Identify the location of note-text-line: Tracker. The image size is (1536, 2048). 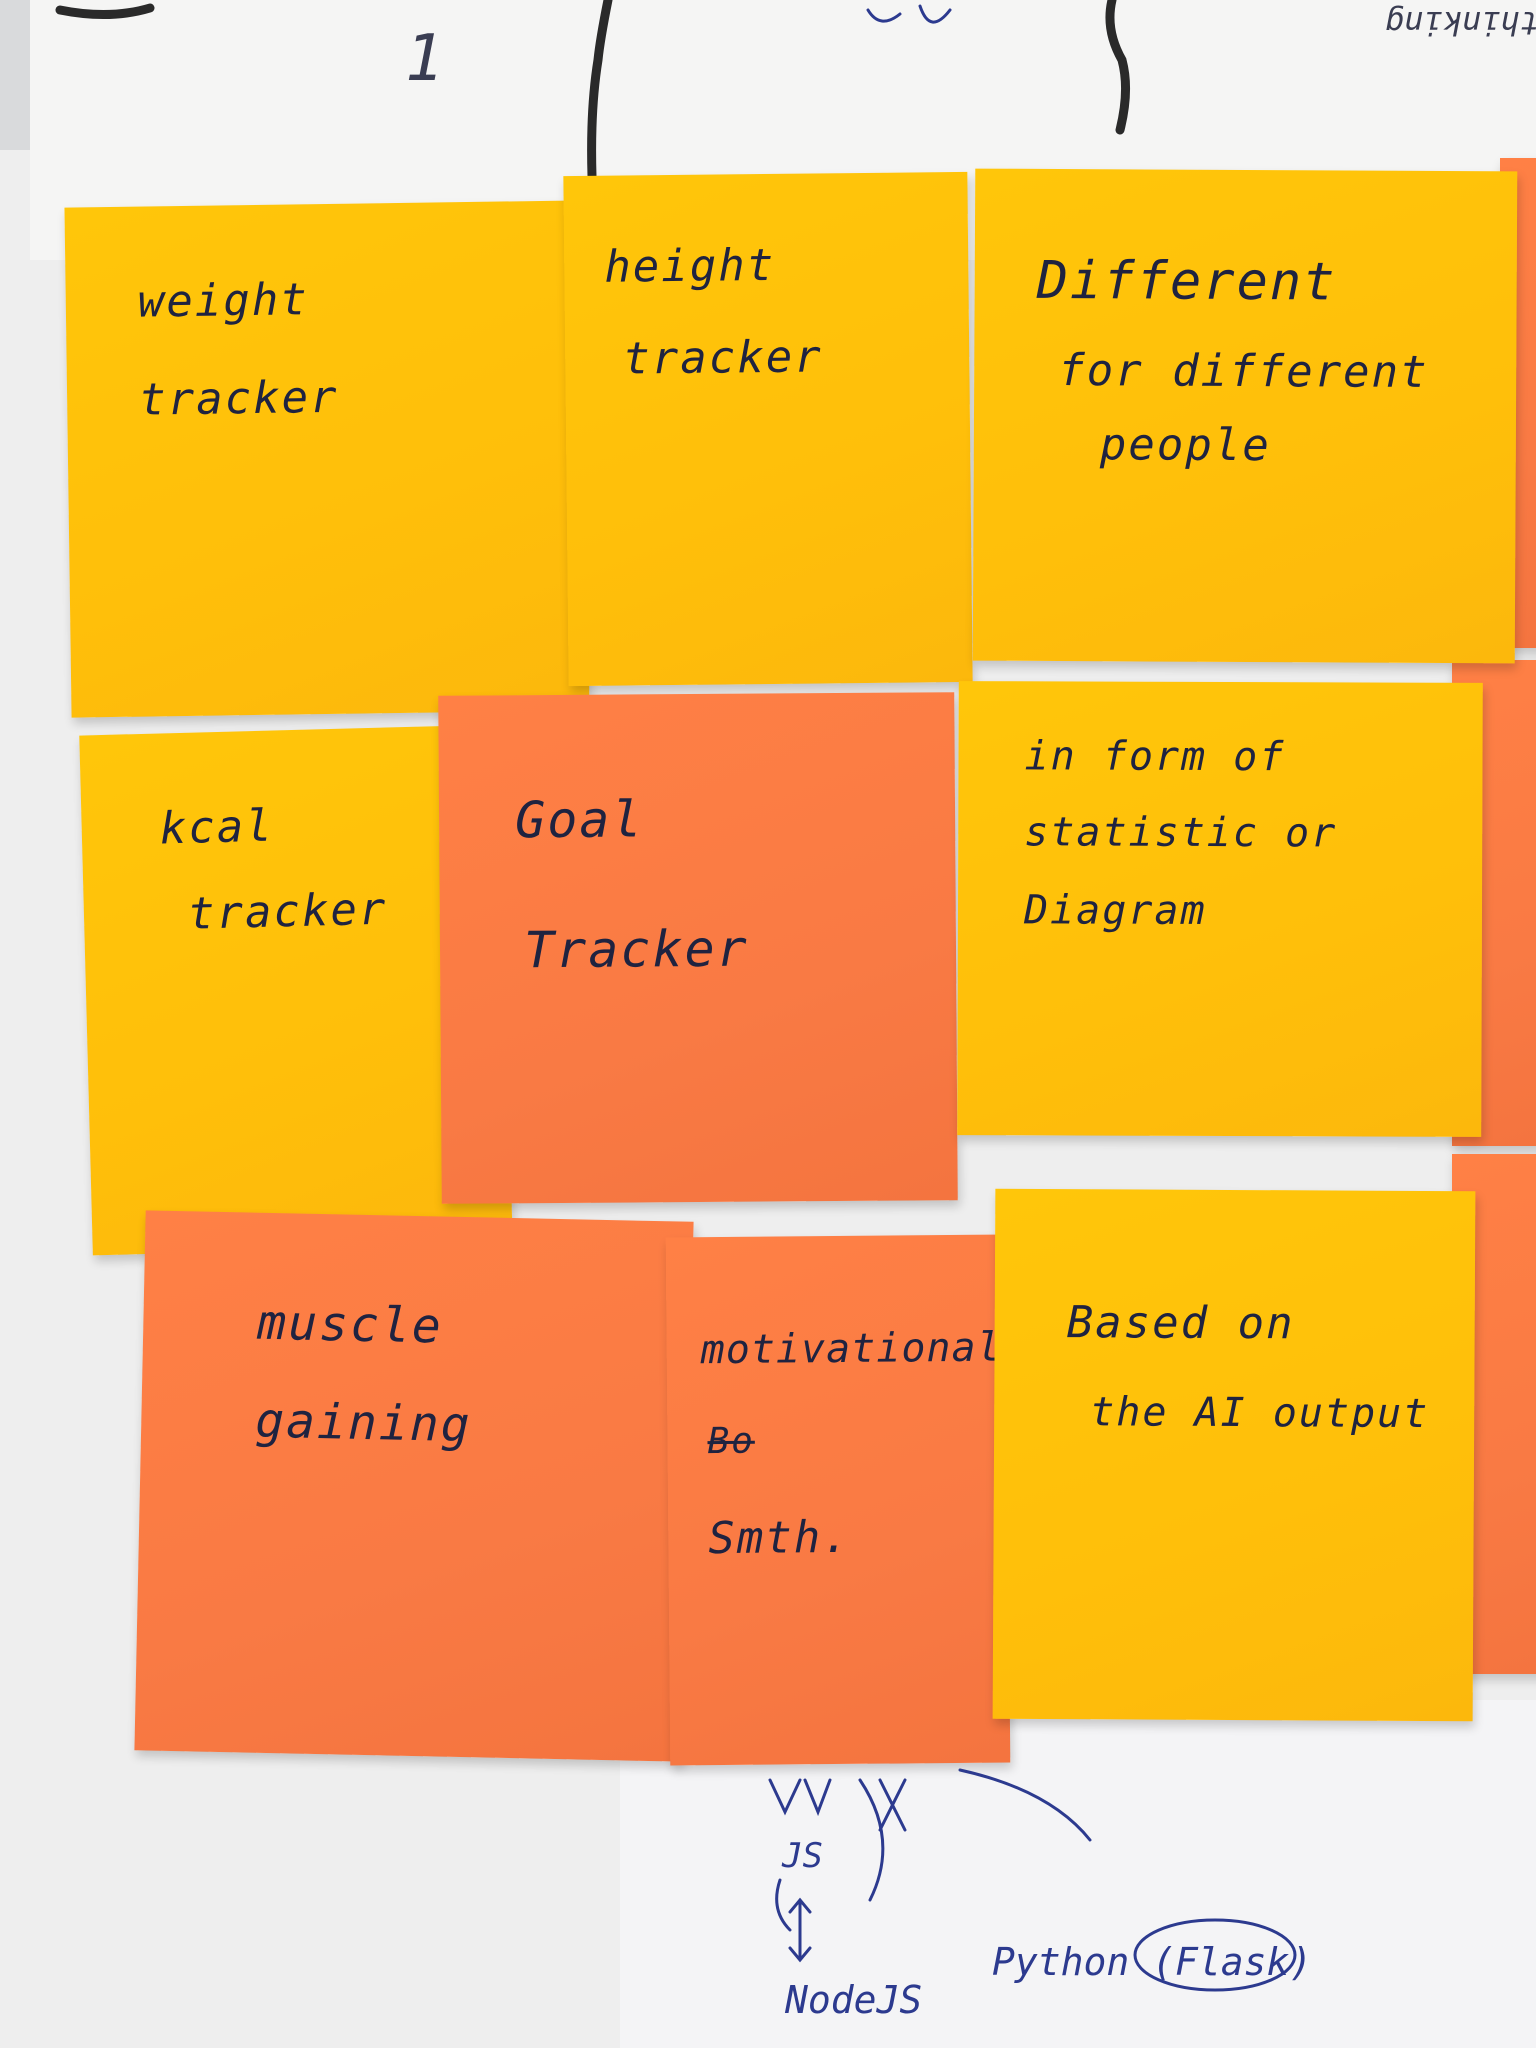
(636, 949).